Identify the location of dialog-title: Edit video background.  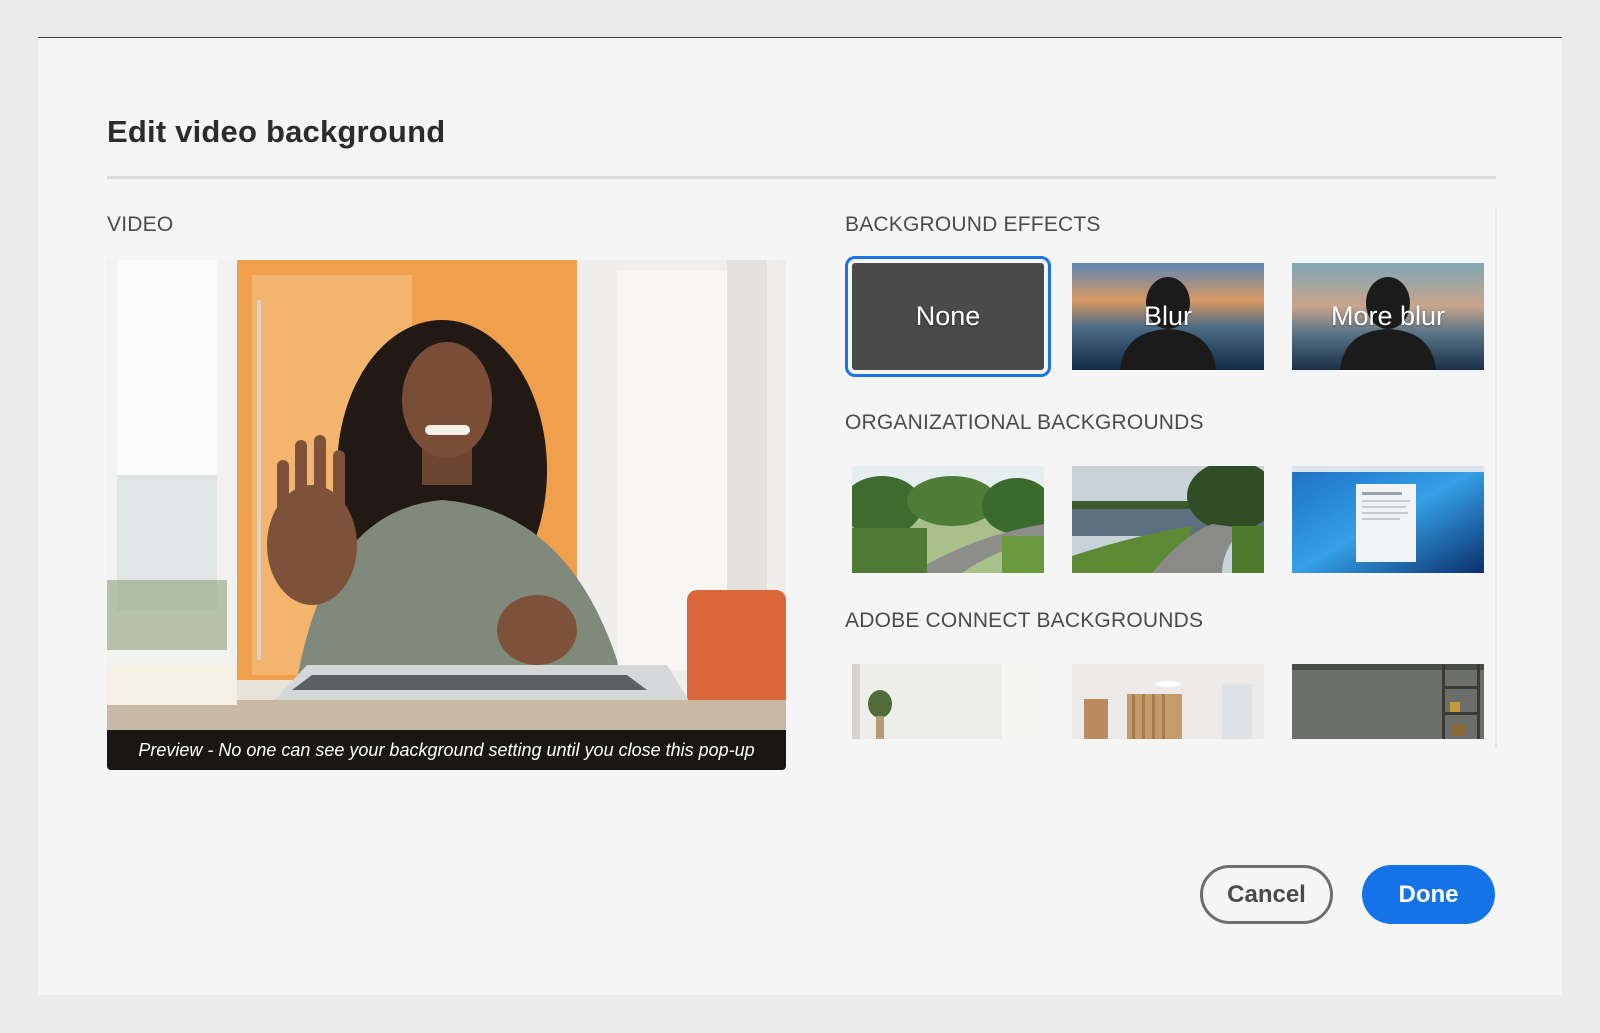
(276, 131).